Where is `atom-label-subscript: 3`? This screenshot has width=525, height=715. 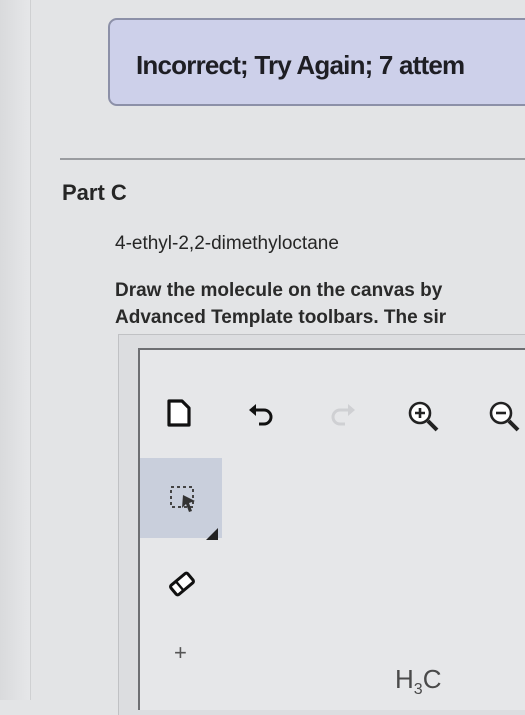 atom-label-subscript: 3 is located at coordinates (418, 689).